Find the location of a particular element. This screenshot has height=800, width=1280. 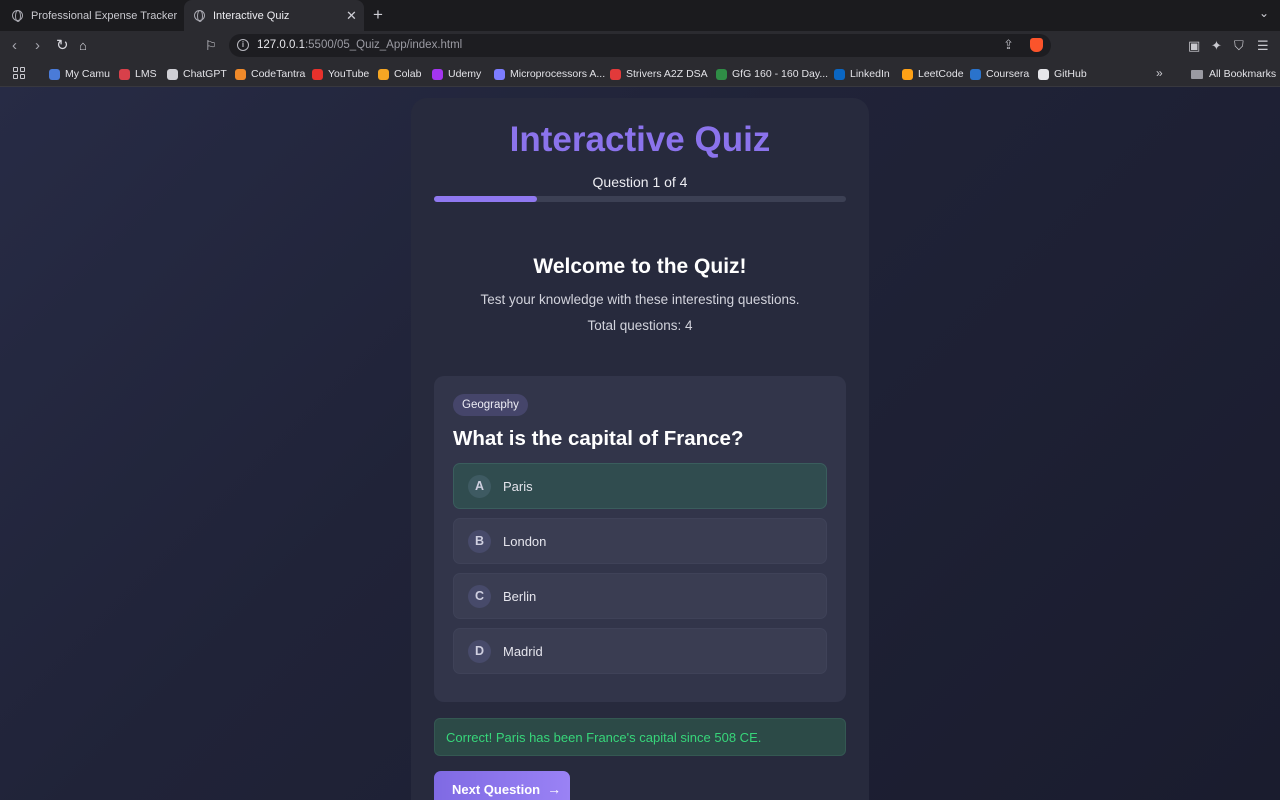

close-tab-icon: ✕ is located at coordinates (351, 16).